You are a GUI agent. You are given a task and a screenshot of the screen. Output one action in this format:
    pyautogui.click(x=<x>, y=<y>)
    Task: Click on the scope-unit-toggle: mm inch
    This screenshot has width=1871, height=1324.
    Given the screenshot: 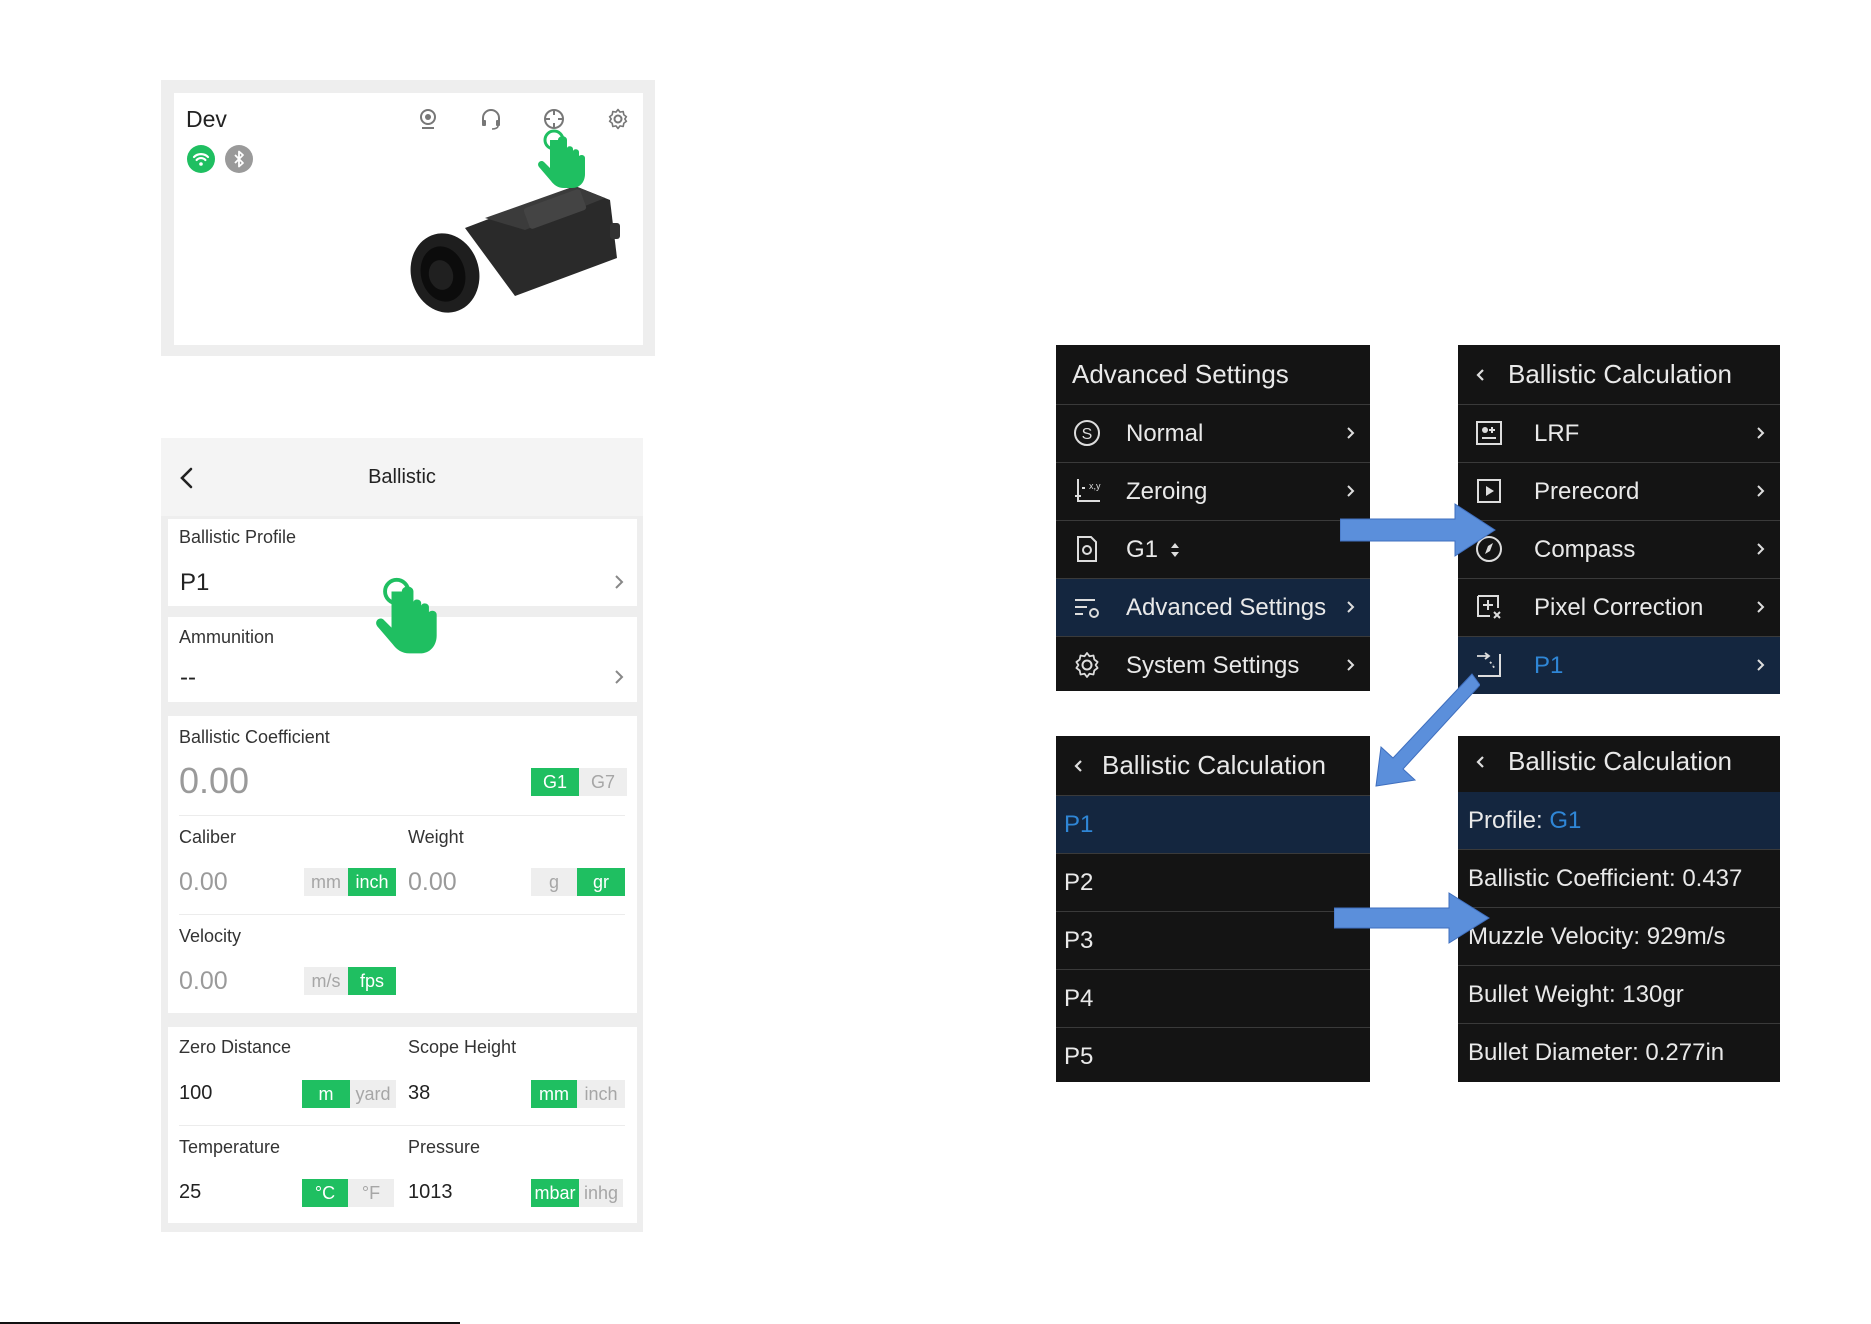 What is the action you would take?
    pyautogui.click(x=578, y=1094)
    